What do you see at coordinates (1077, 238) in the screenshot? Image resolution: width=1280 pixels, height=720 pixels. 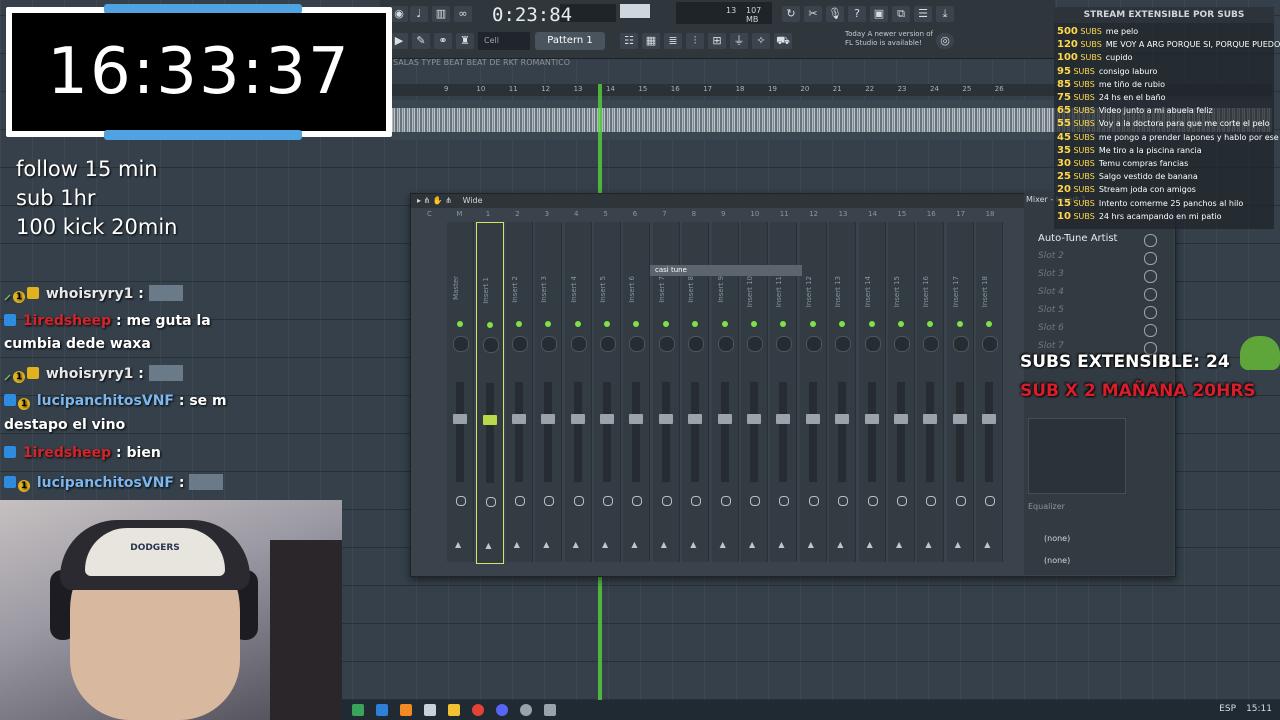 I see `fx-slot: Auto-Tune Artist` at bounding box center [1077, 238].